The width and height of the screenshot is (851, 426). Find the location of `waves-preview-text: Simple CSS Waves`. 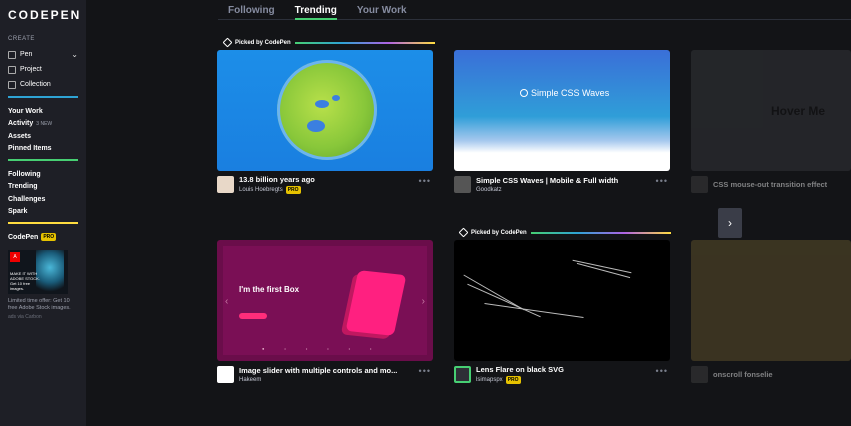

waves-preview-text: Simple CSS Waves is located at coordinates (570, 93).